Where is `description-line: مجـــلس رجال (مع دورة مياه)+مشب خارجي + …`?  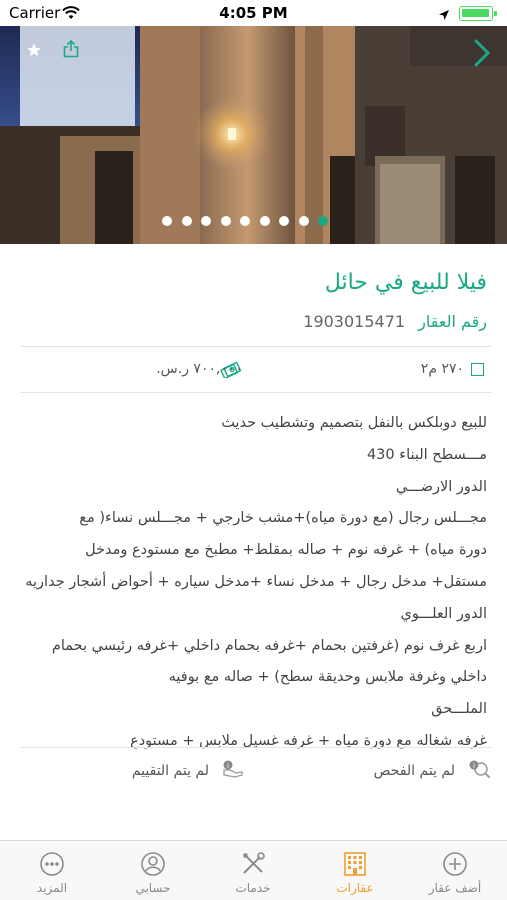 description-line: مجـــلس رجال (مع دورة مياه)+مشب خارجي + … is located at coordinates (283, 518).